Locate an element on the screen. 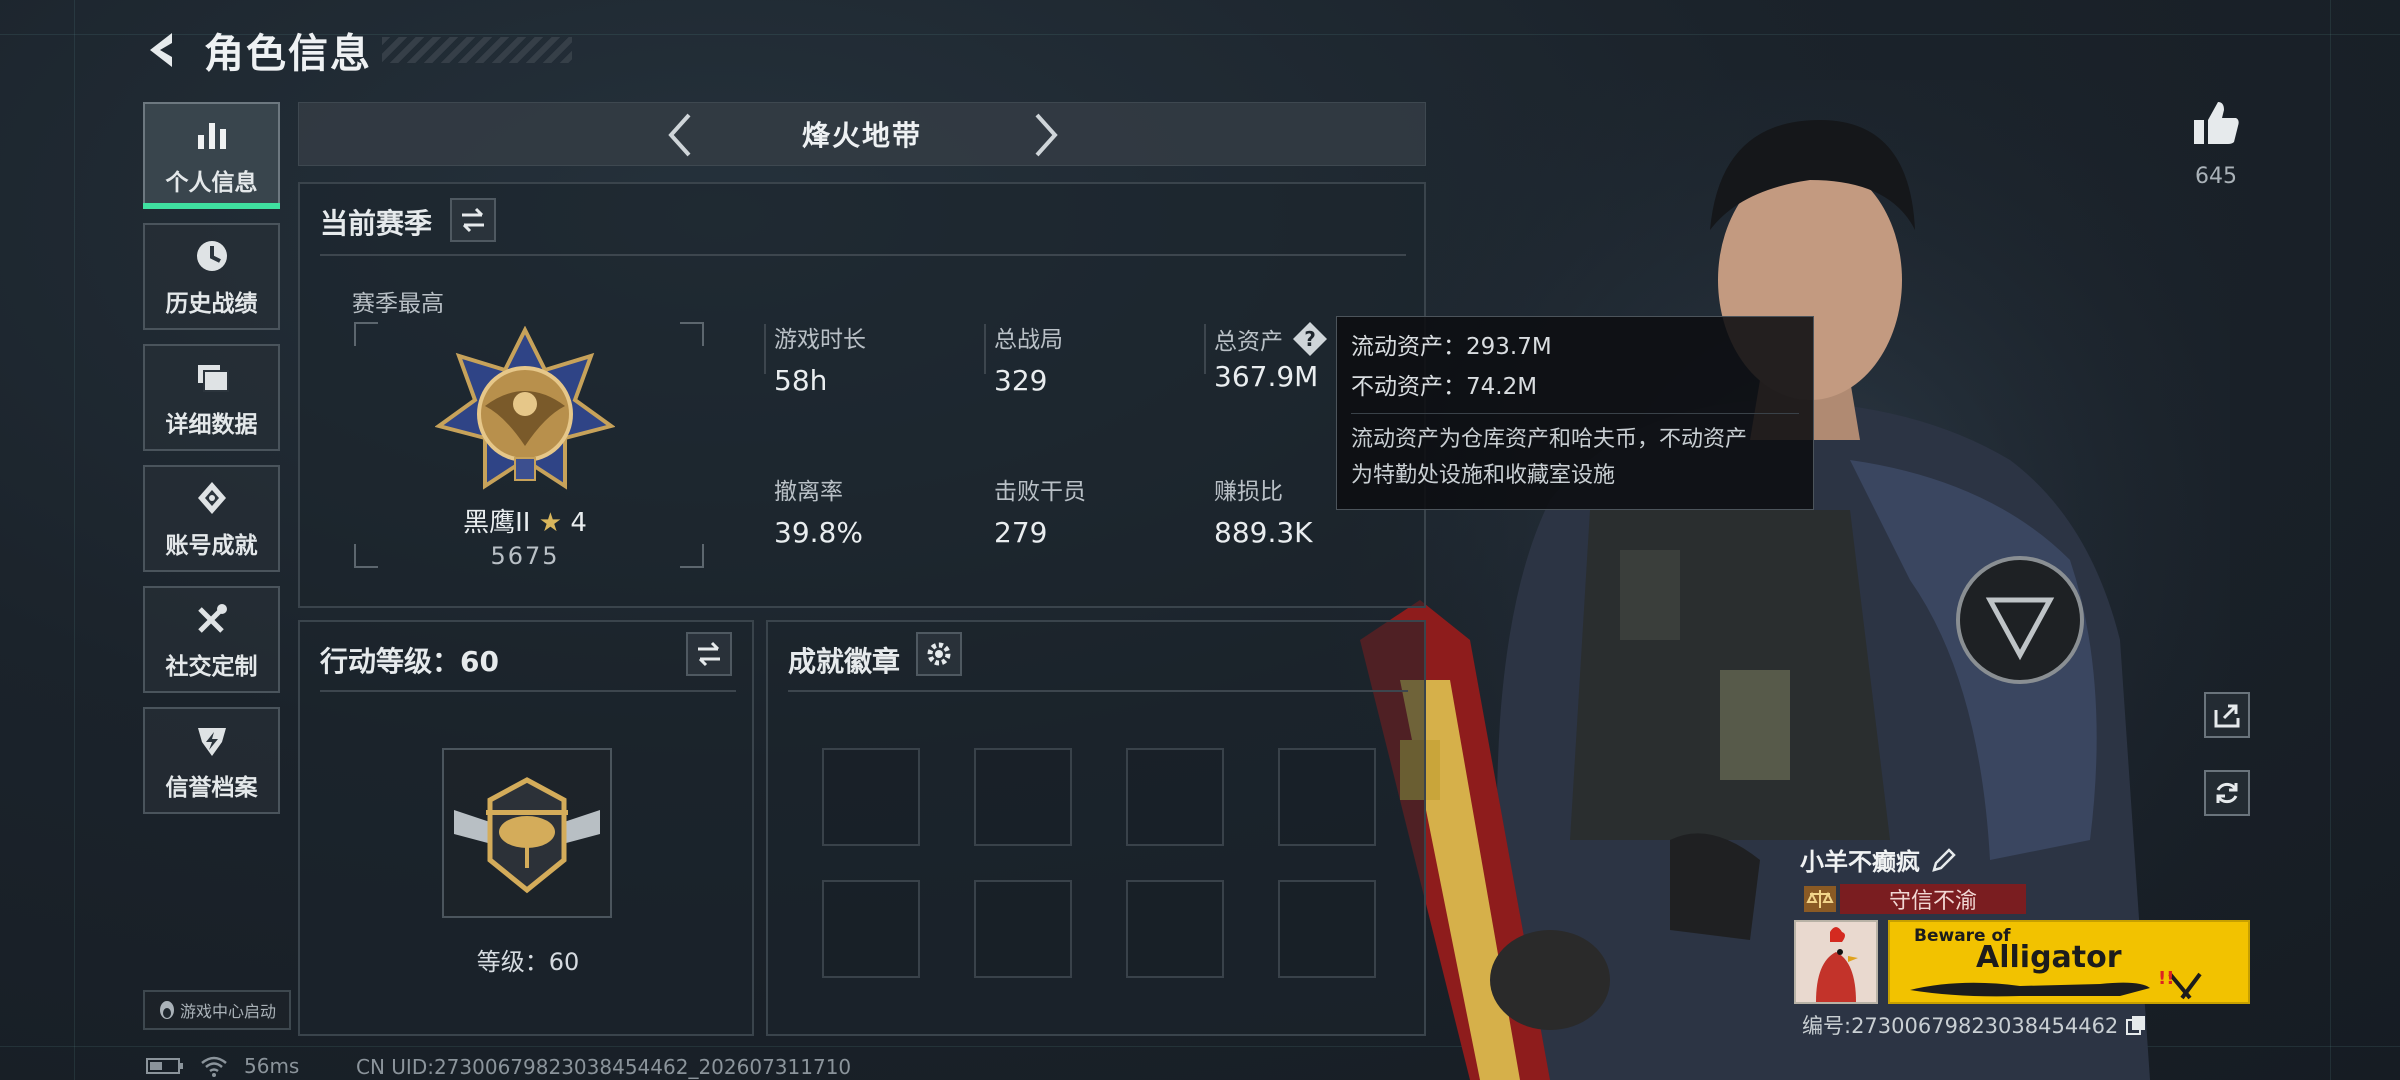  thumbs-up-icon is located at coordinates (2216, 124).